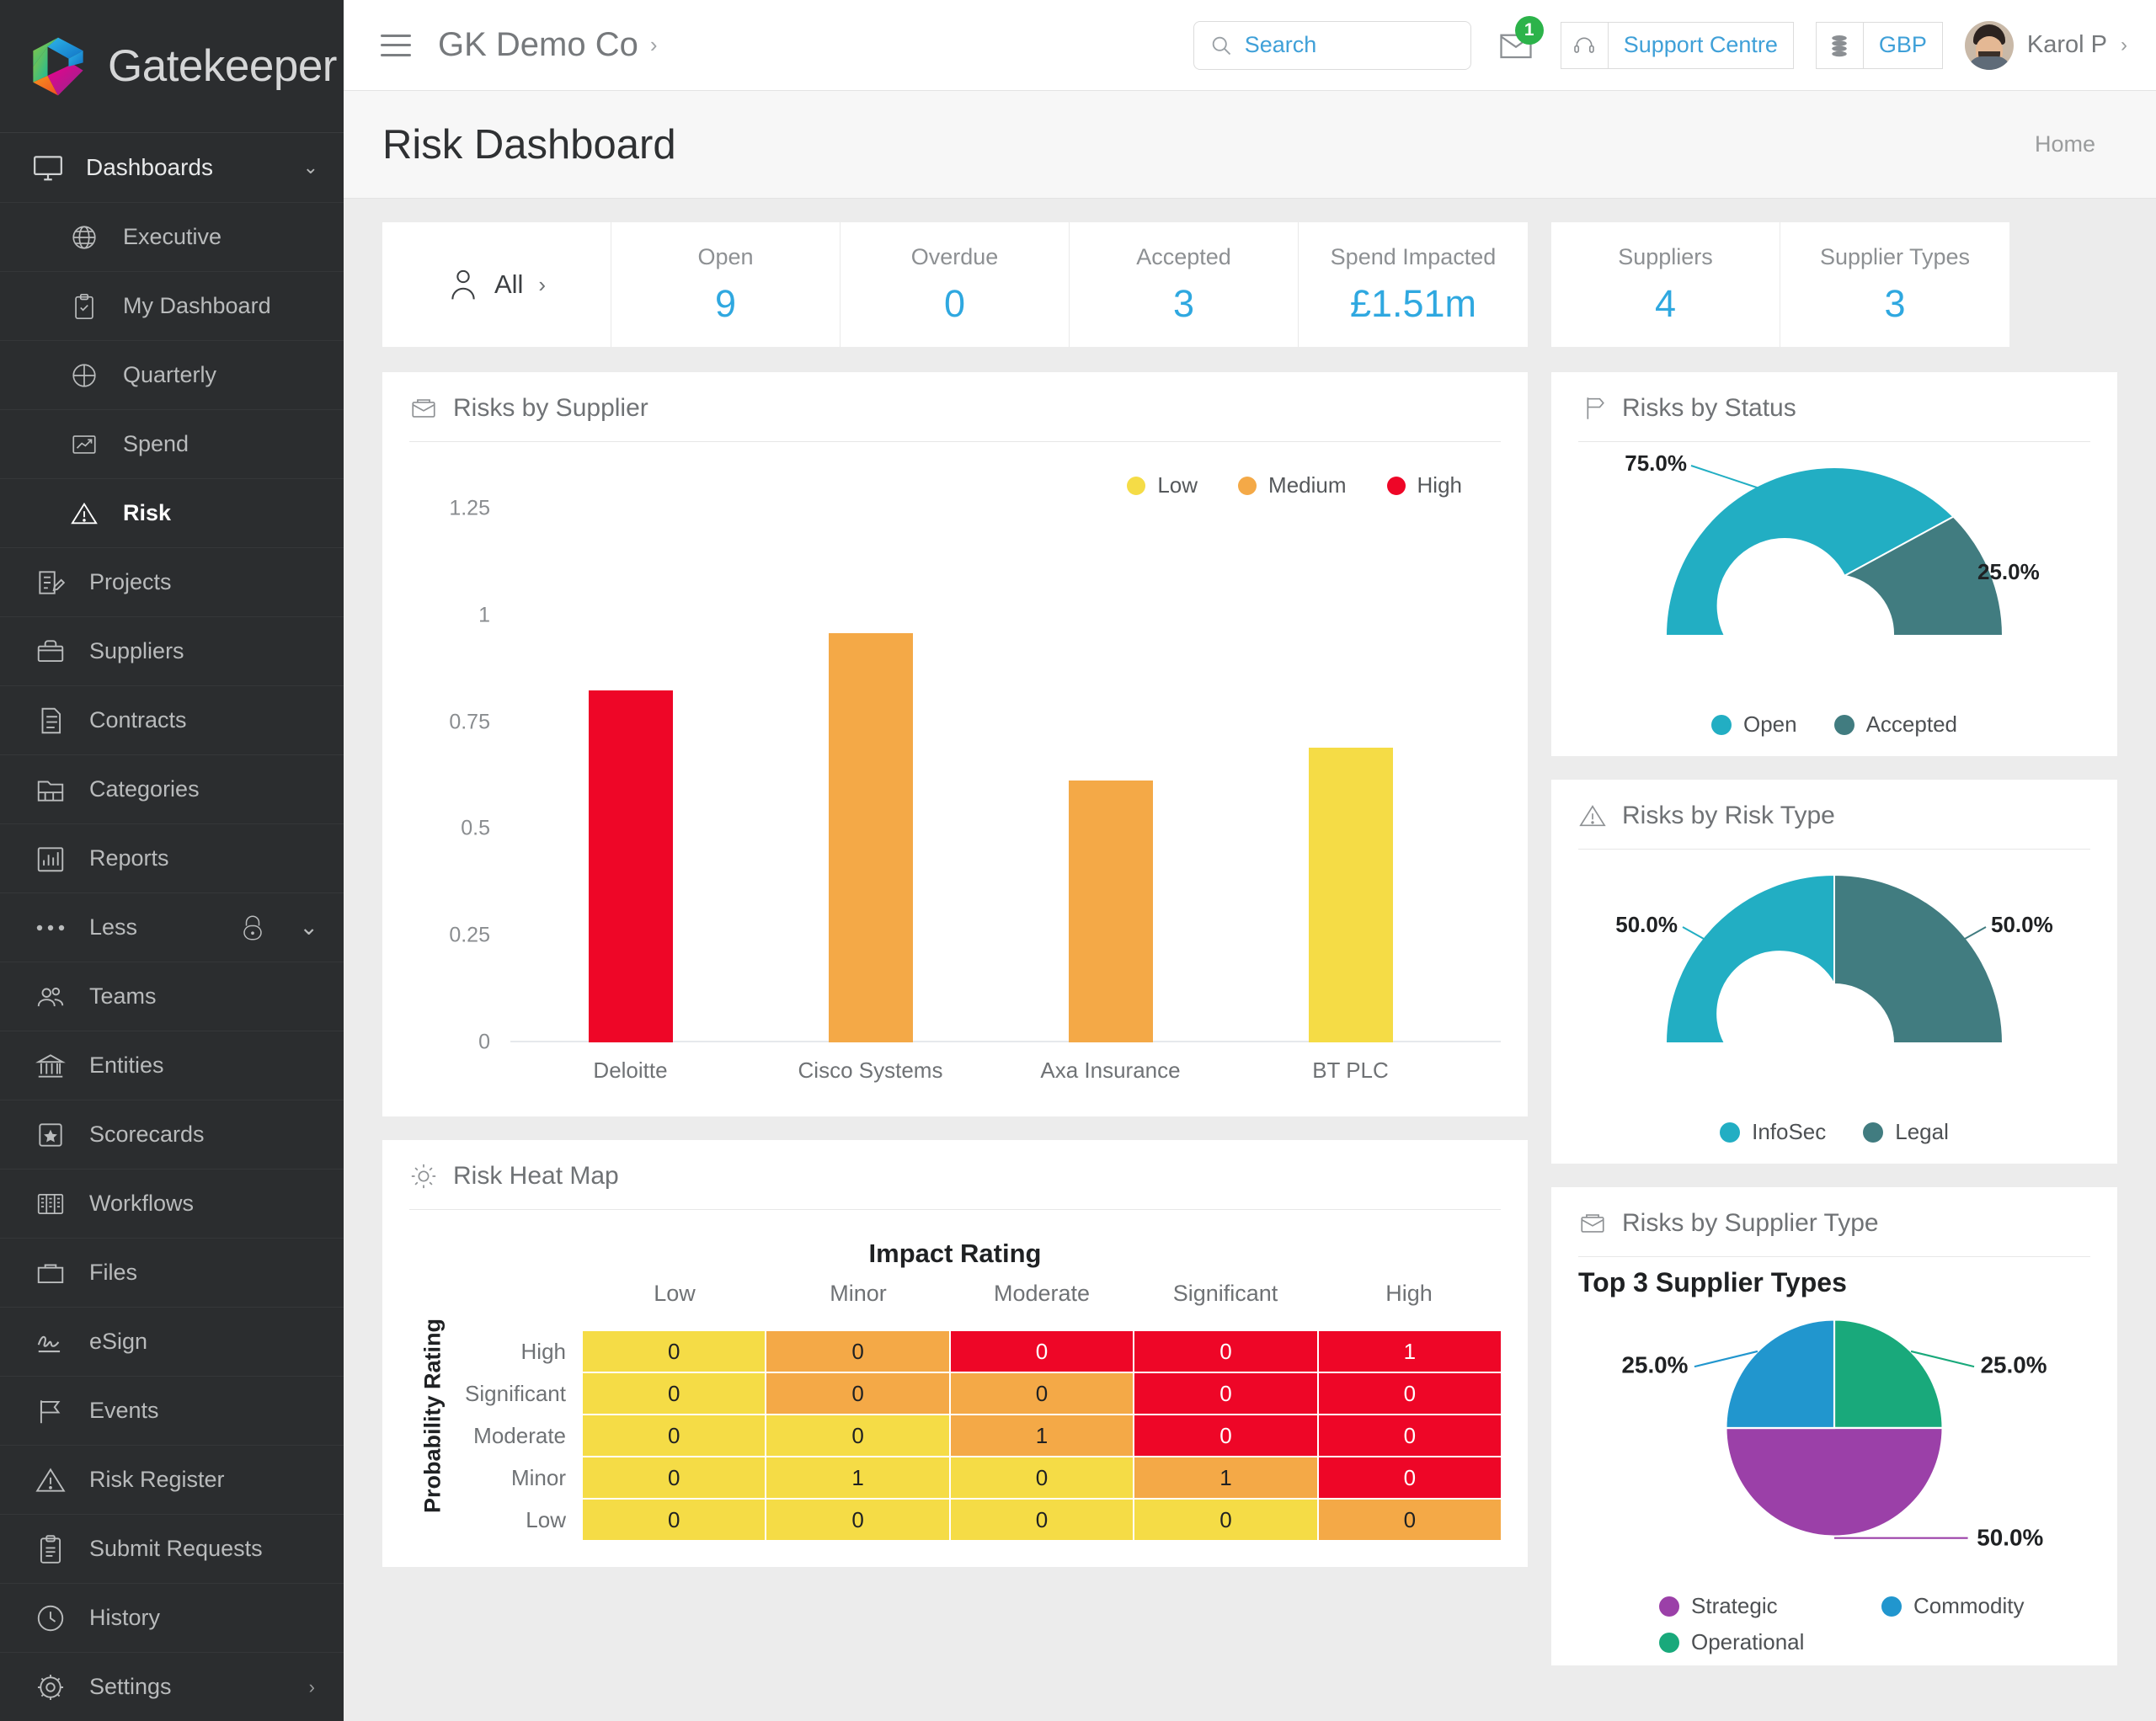 This screenshot has width=2156, height=1721. I want to click on legend-item-high: High, so click(1424, 485).